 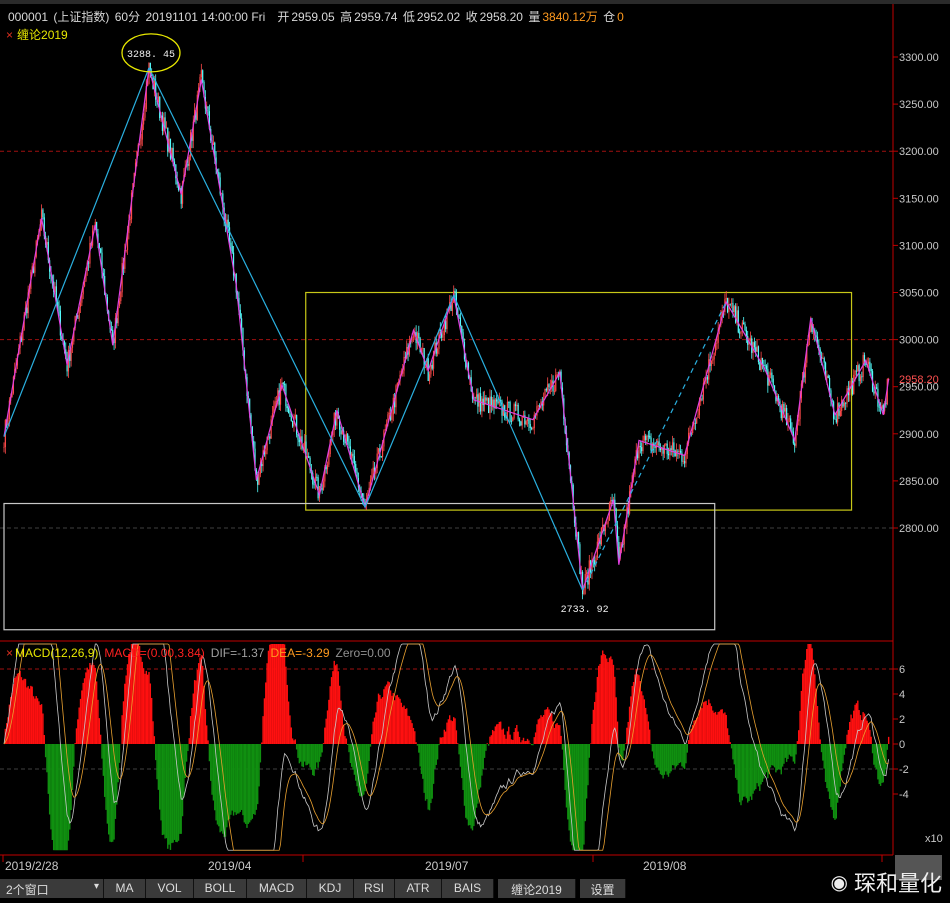 I want to click on date-label: 2019/04, so click(x=230, y=866).